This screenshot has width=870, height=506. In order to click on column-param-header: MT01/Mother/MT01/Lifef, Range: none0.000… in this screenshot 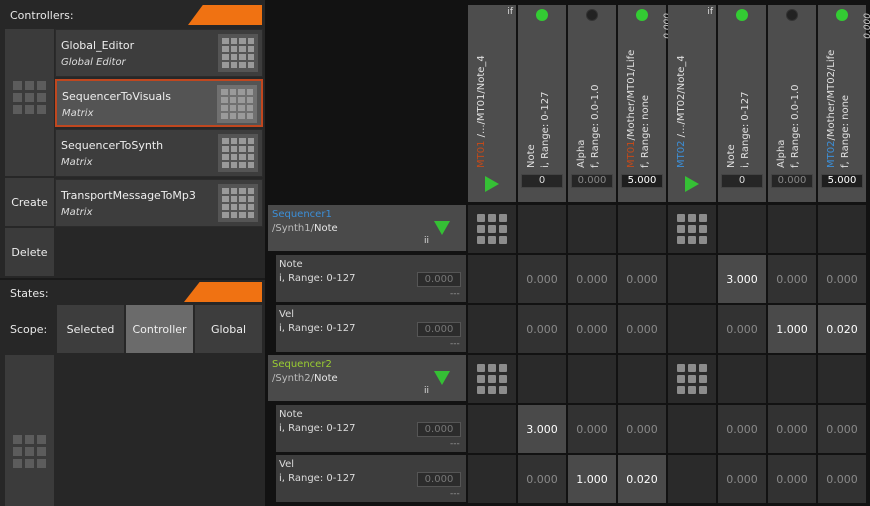, I will do `click(645, 103)`.